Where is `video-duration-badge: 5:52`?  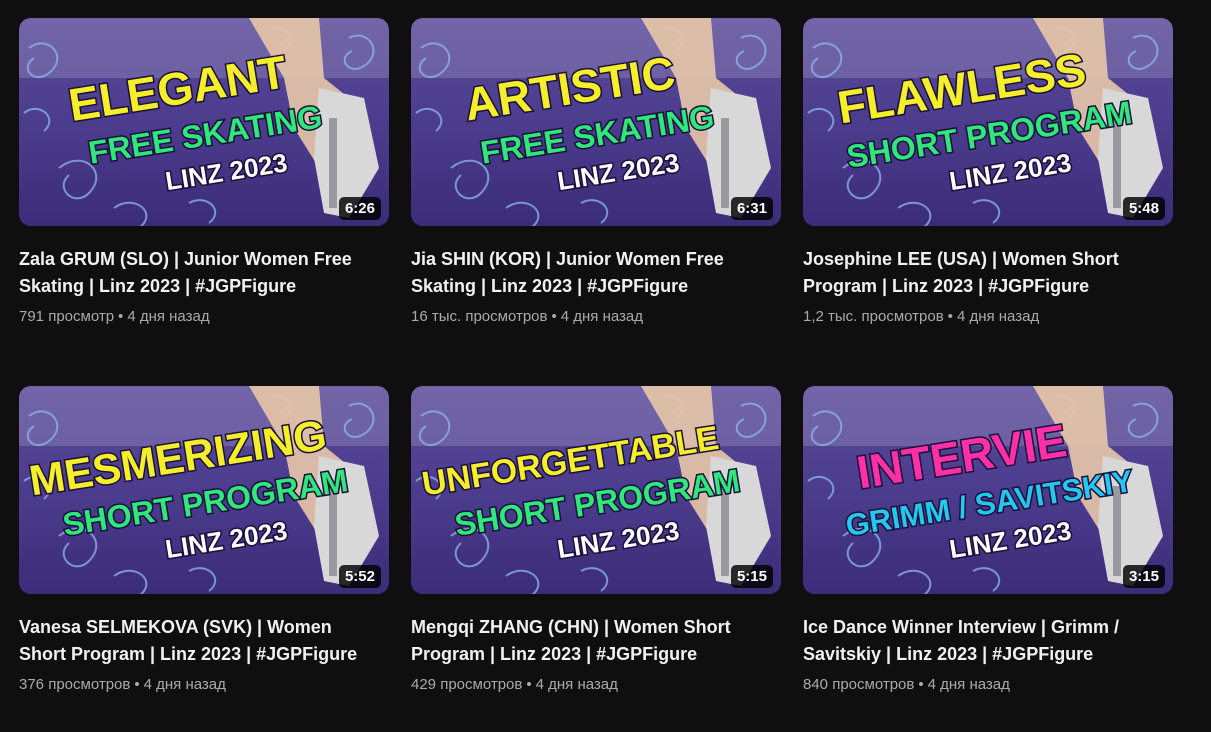
video-duration-badge: 5:52 is located at coordinates (359, 576).